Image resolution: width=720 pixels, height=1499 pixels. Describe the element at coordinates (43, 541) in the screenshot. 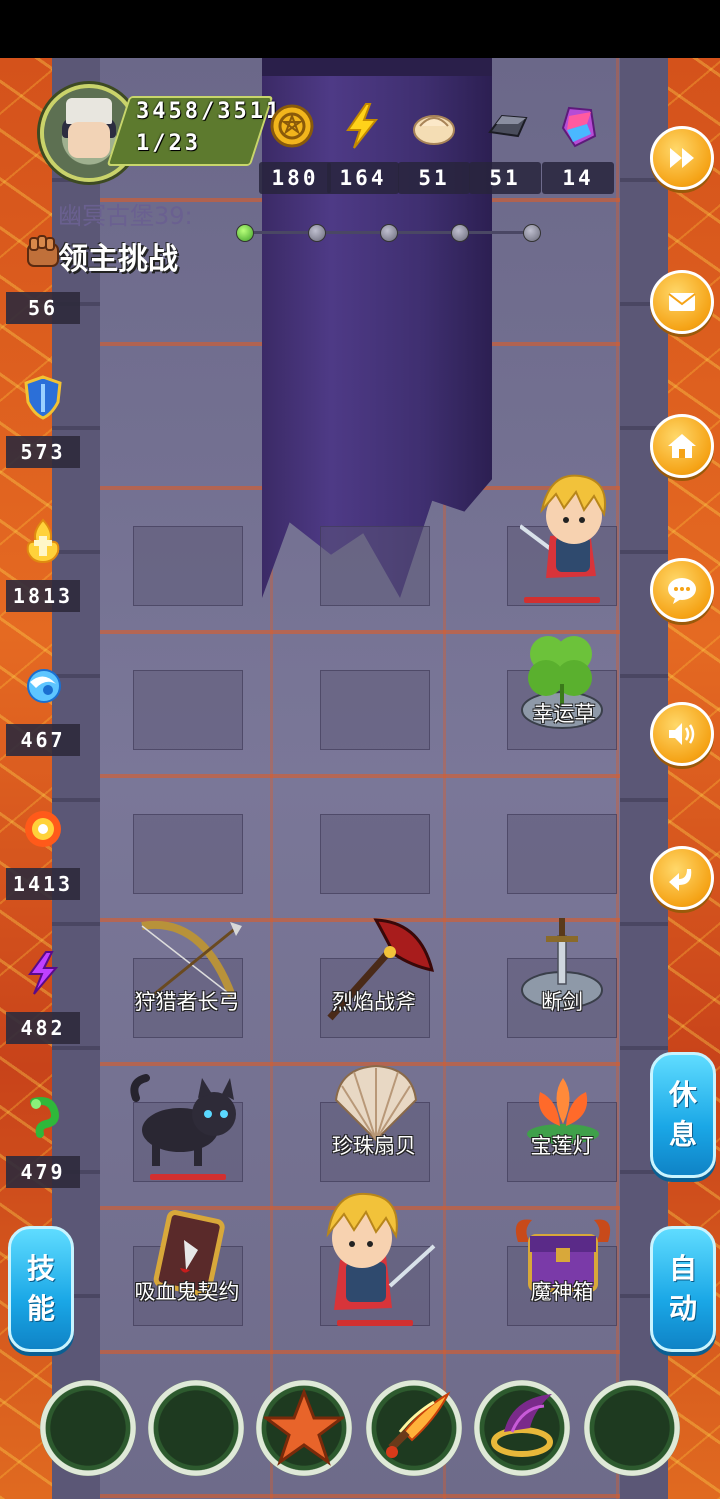

I see `holy-flame-icon` at that location.